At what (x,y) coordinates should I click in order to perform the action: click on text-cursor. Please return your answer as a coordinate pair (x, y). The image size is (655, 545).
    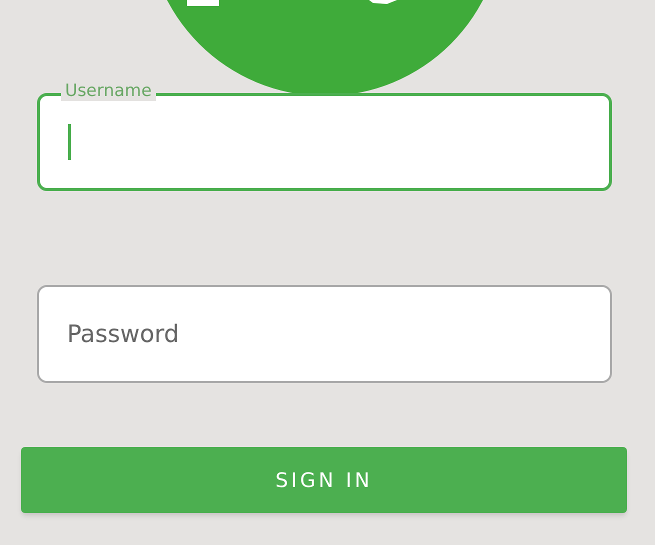
    Looking at the image, I should click on (69, 142).